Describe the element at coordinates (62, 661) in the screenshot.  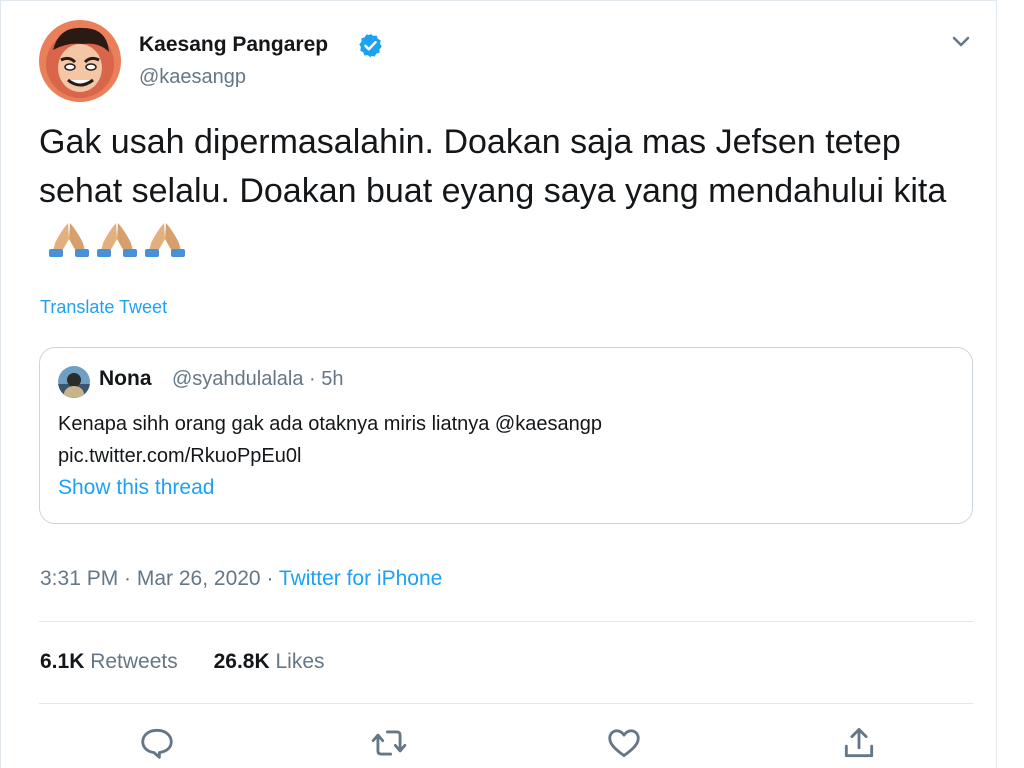
I see `retweets-count: 6.1K` at that location.